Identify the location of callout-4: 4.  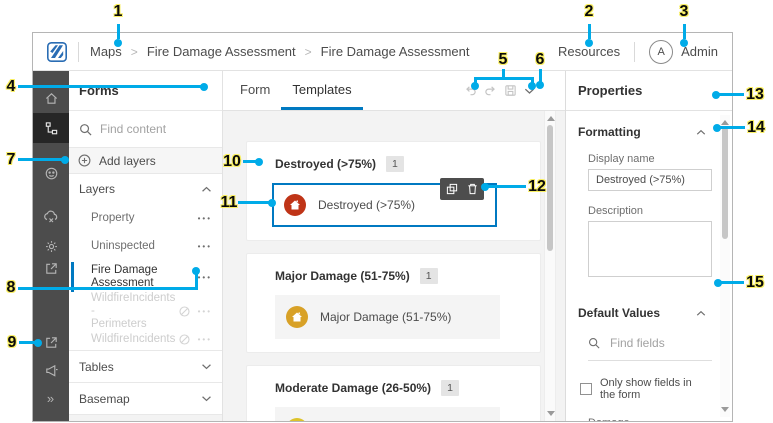
(11, 86).